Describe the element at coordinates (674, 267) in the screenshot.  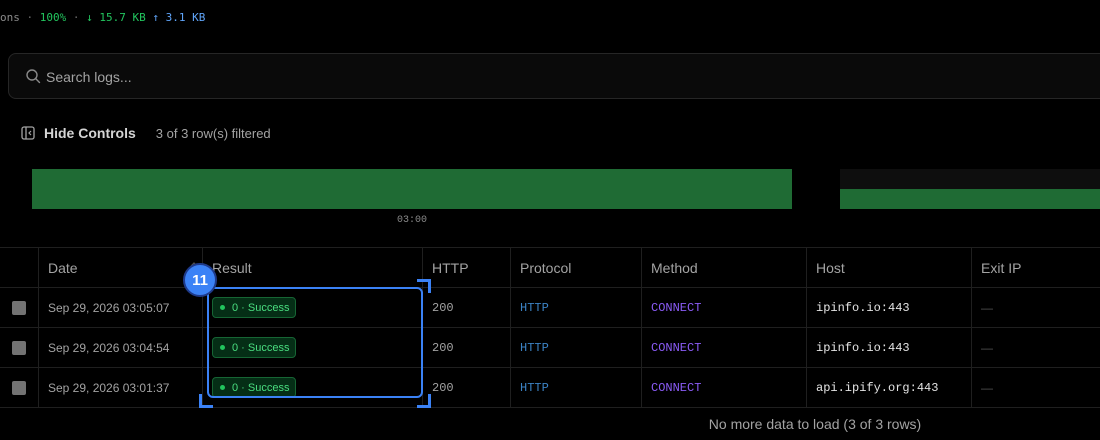
I see `column-header-label: Method` at that location.